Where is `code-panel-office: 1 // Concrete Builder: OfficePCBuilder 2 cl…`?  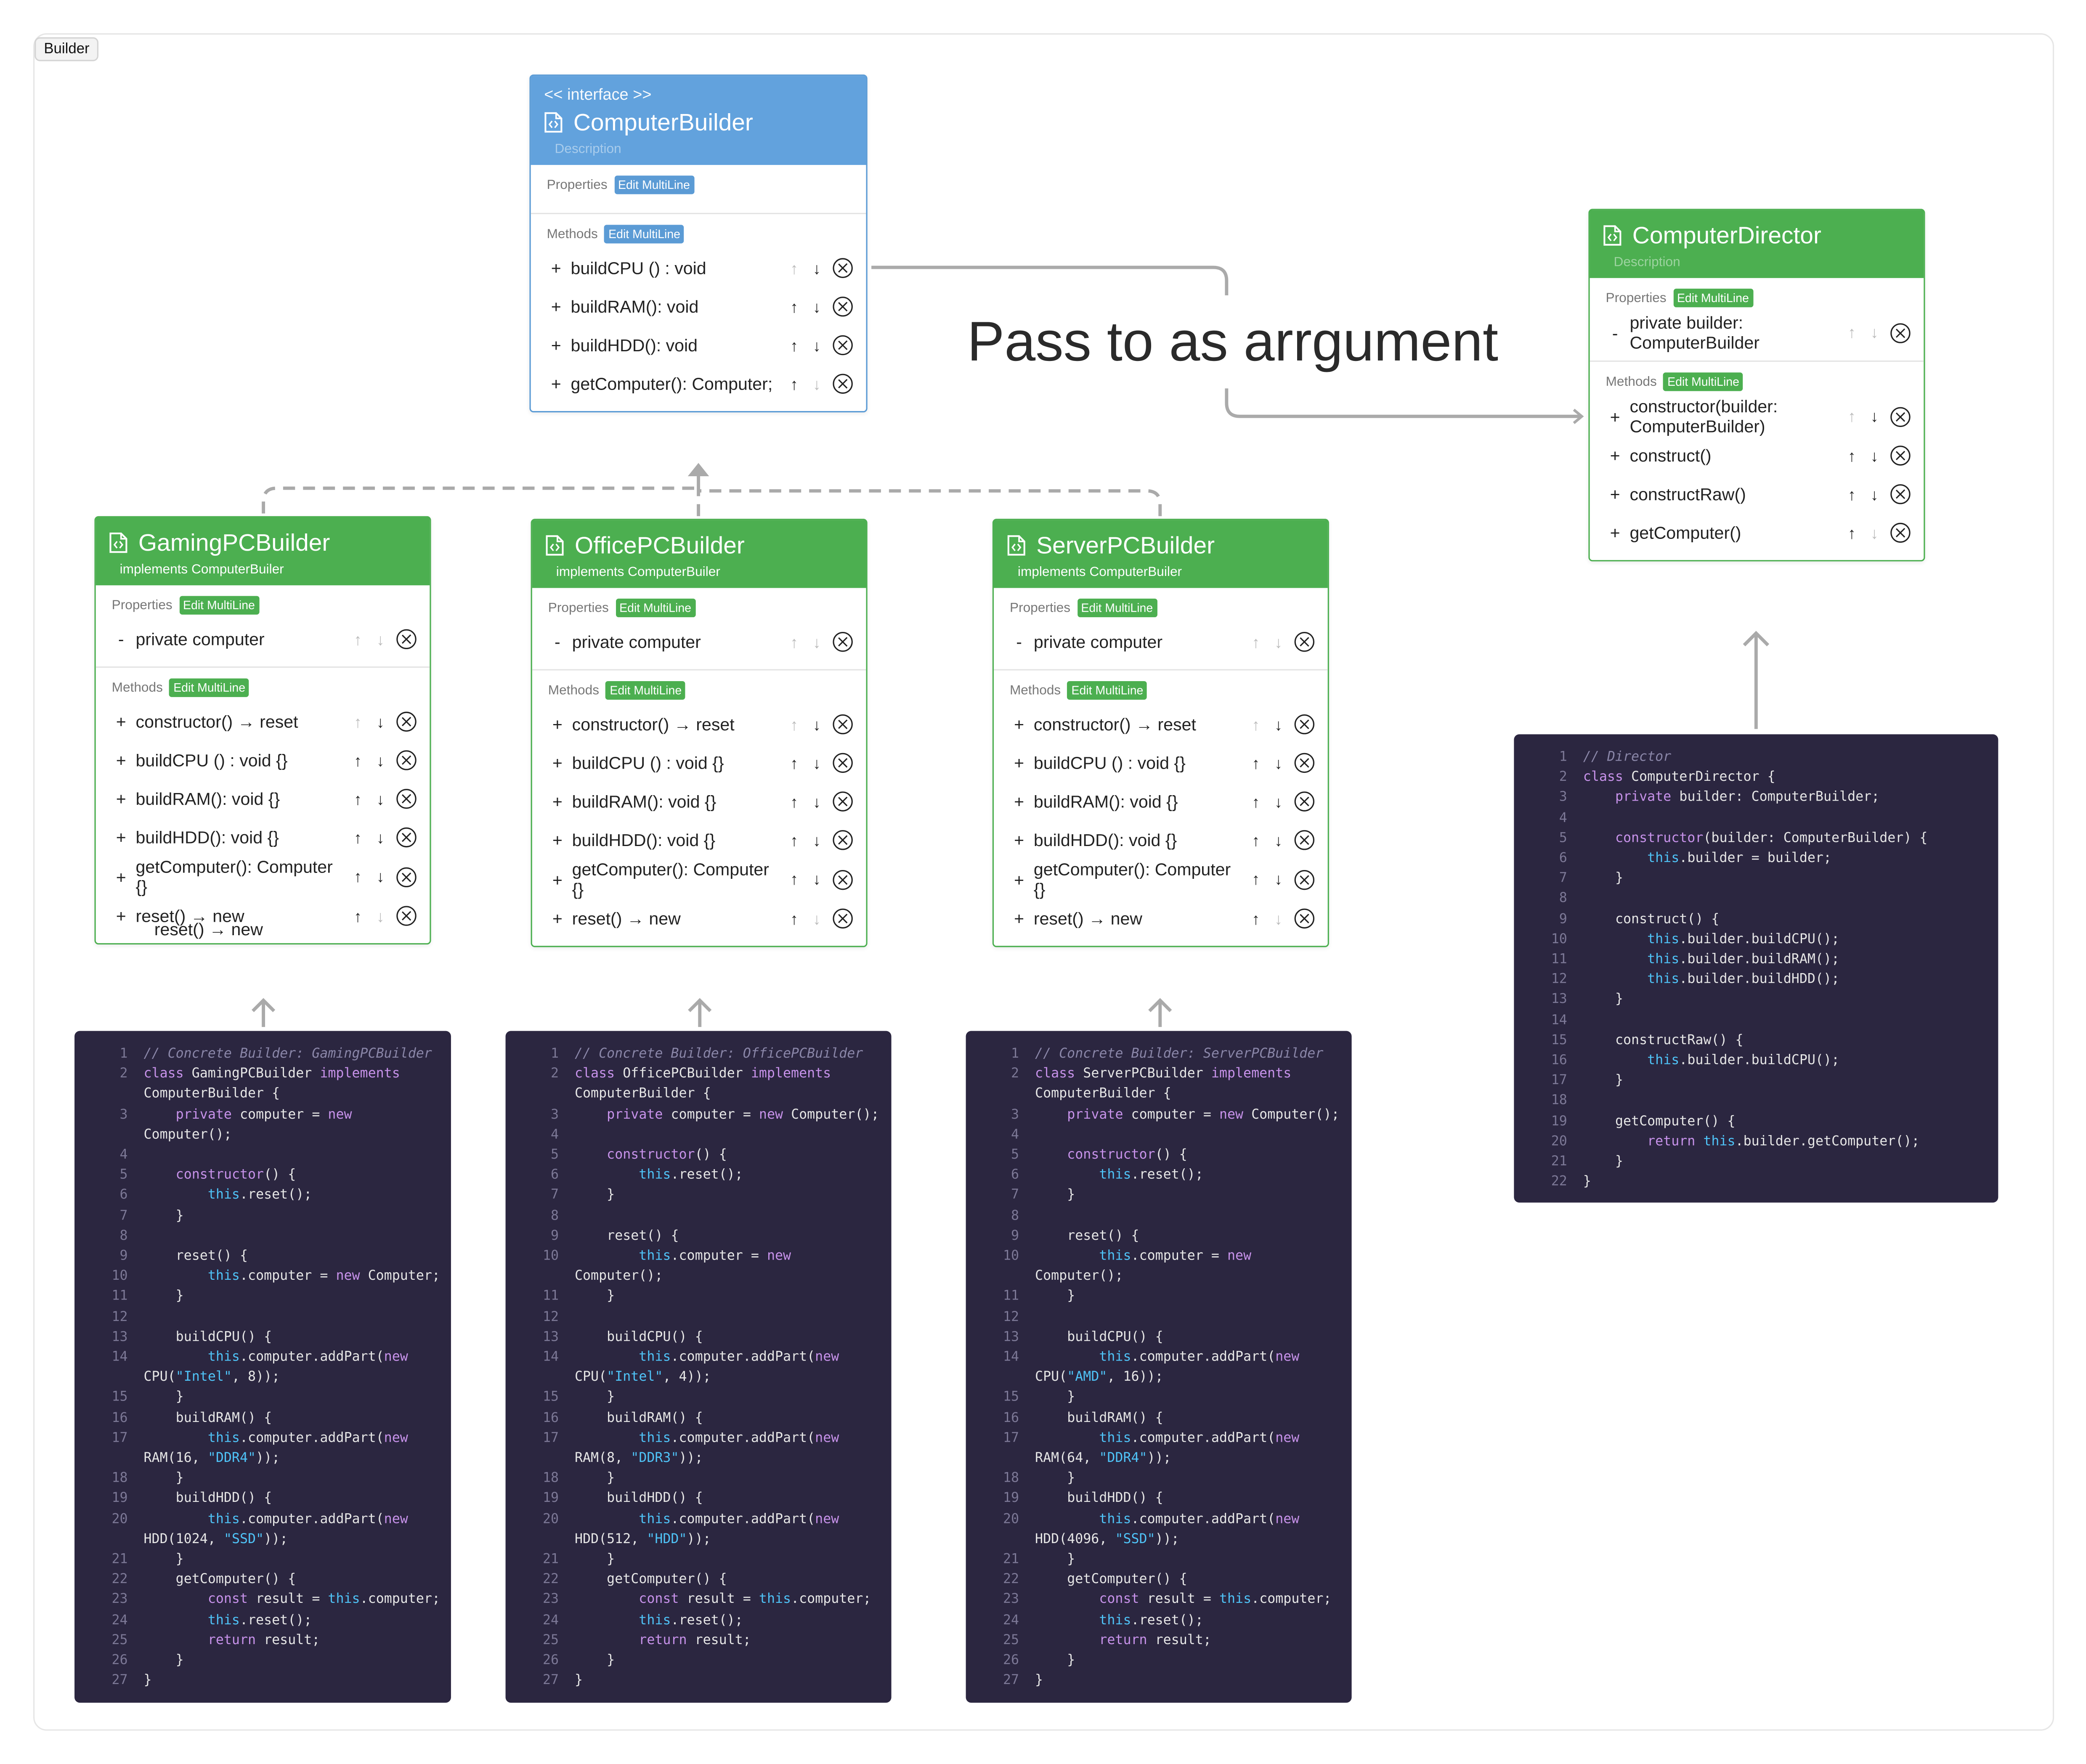
code-panel-office: 1 // Concrete Builder: OfficePCBuilder 2 cl… is located at coordinates (698, 1366).